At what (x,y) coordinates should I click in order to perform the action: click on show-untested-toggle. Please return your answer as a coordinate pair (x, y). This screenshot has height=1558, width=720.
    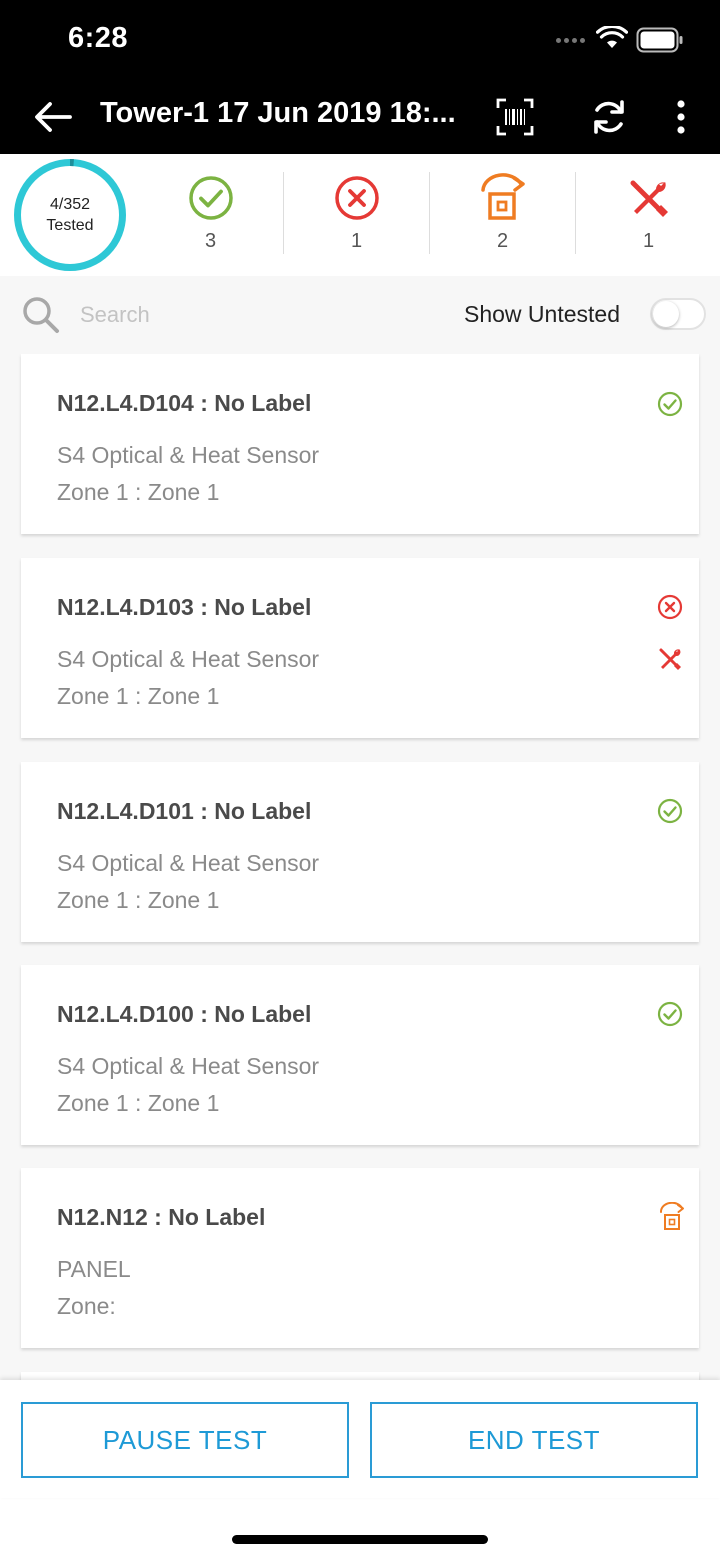
    Looking at the image, I should click on (678, 314).